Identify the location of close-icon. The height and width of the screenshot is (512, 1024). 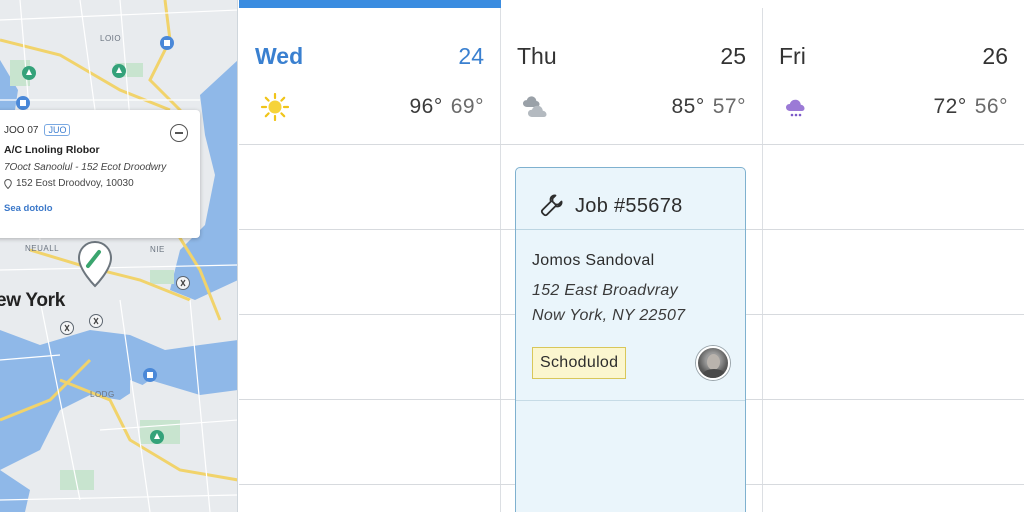
(179, 133).